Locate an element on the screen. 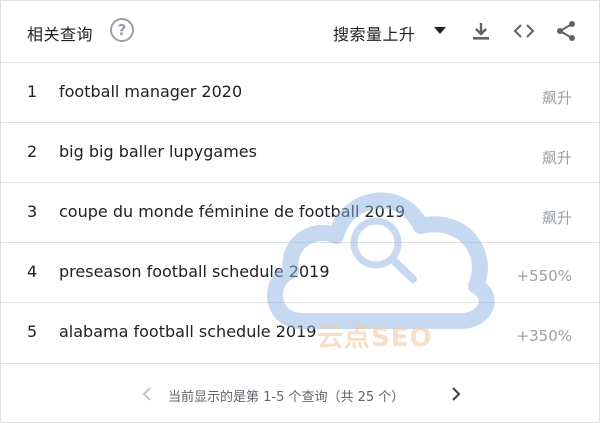 The height and width of the screenshot is (423, 600). row-value: +550% is located at coordinates (544, 276).